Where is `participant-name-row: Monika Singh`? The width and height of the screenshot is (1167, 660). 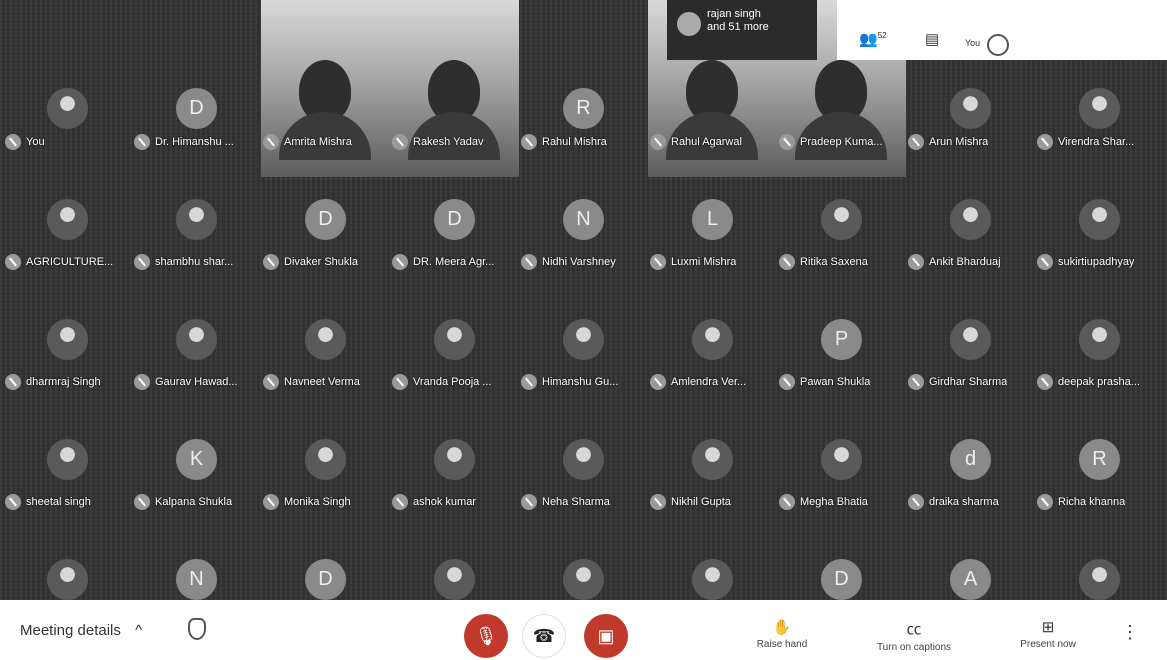 participant-name-row: Monika Singh is located at coordinates (325, 502).